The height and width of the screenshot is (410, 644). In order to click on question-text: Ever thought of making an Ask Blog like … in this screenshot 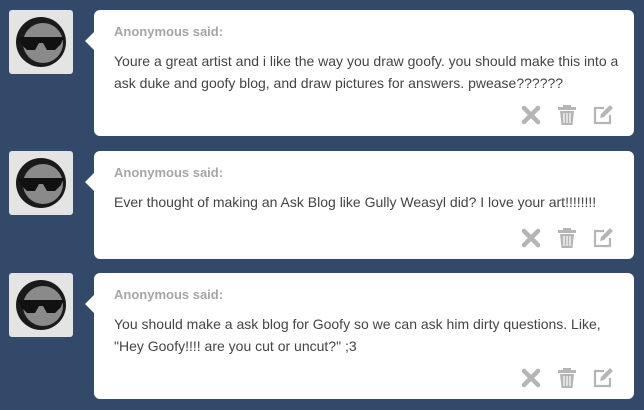, I will do `click(355, 202)`.